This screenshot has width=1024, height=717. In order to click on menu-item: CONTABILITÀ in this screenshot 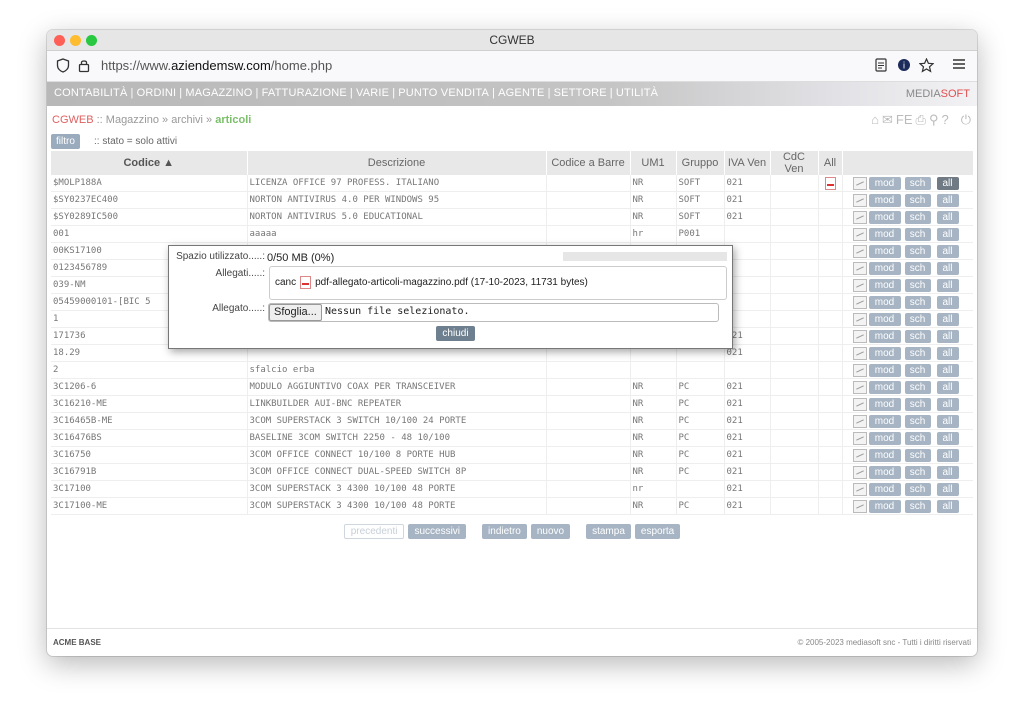, I will do `click(91, 93)`.